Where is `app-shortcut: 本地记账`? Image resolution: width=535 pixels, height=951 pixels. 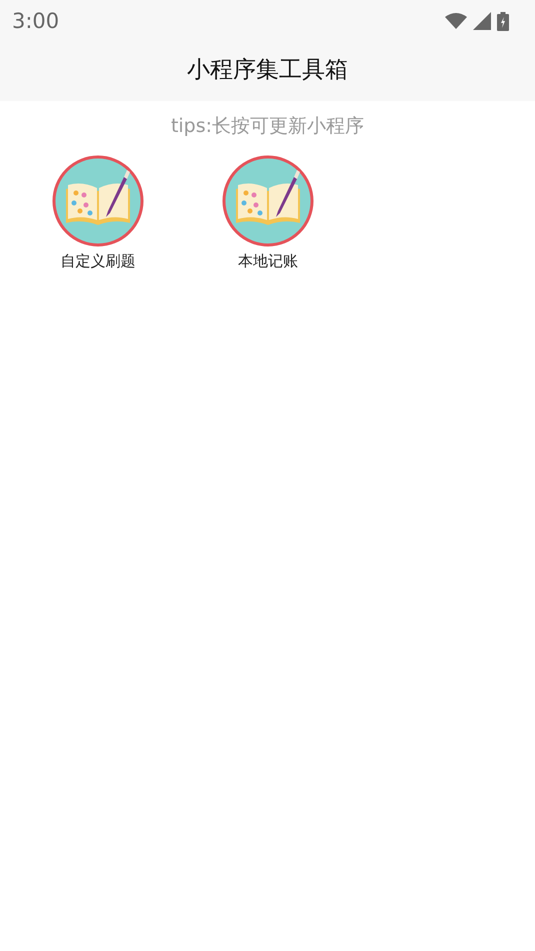
app-shortcut: 本地记账 is located at coordinates (268, 213).